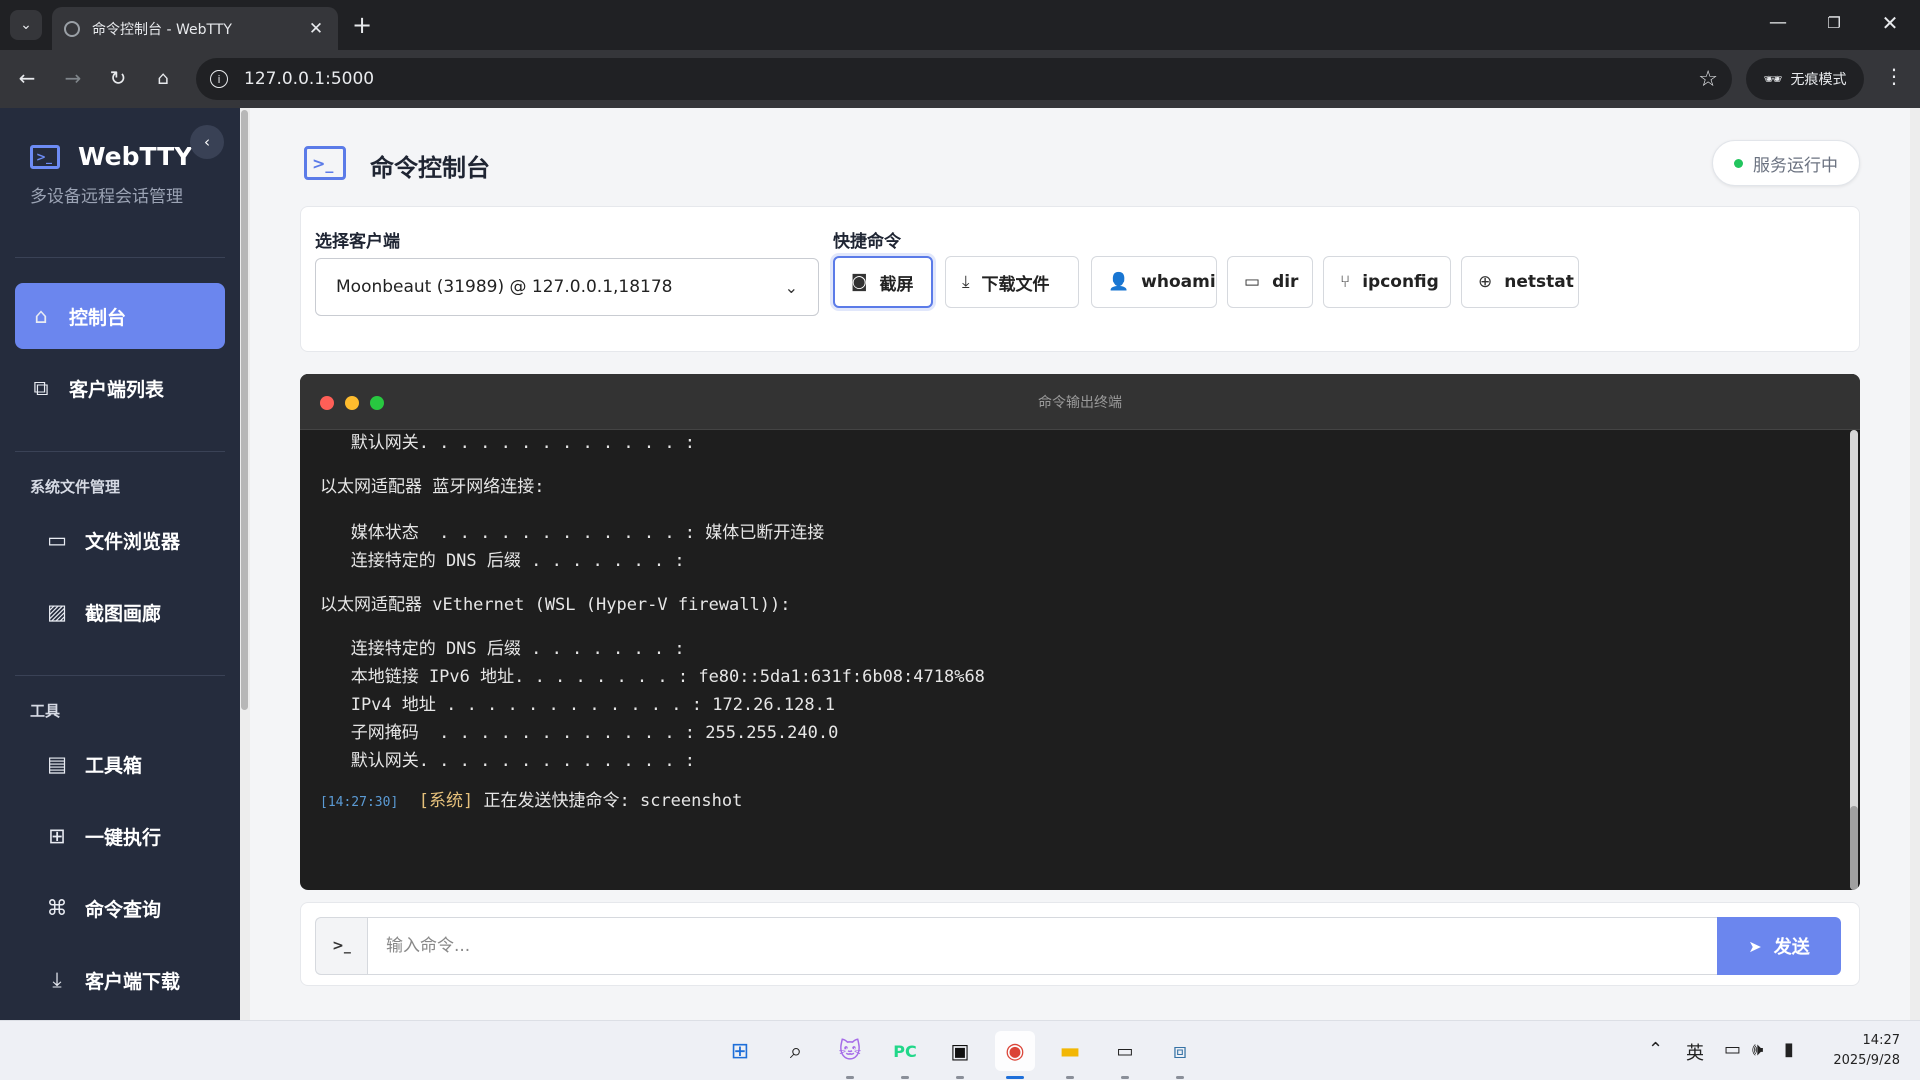  What do you see at coordinates (504, 287) in the screenshot?
I see `client-select-value: Moonbeaut (31989) @ 127.0.0.1,18178` at bounding box center [504, 287].